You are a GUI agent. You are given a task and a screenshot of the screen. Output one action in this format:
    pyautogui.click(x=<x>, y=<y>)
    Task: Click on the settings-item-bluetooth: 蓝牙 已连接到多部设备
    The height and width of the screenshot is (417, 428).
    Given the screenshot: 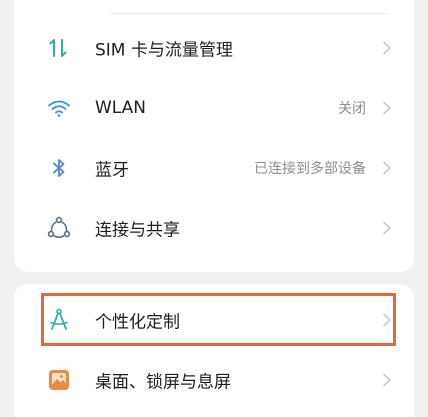 What is the action you would take?
    pyautogui.click(x=214, y=168)
    